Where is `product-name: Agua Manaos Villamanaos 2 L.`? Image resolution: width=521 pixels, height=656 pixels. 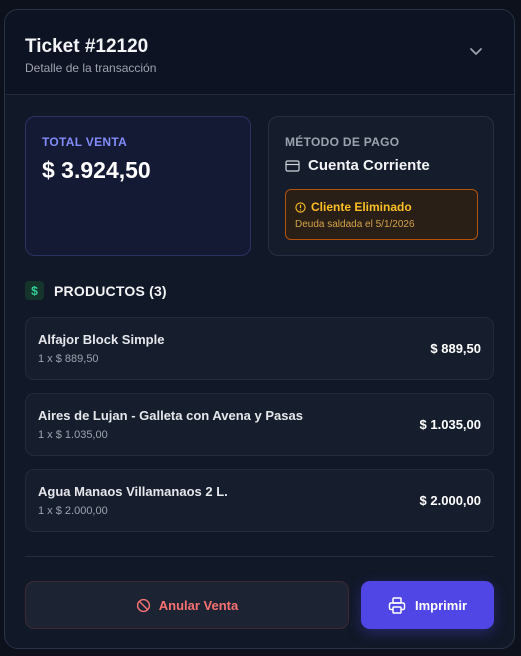
product-name: Agua Manaos Villamanaos 2 L. is located at coordinates (133, 491).